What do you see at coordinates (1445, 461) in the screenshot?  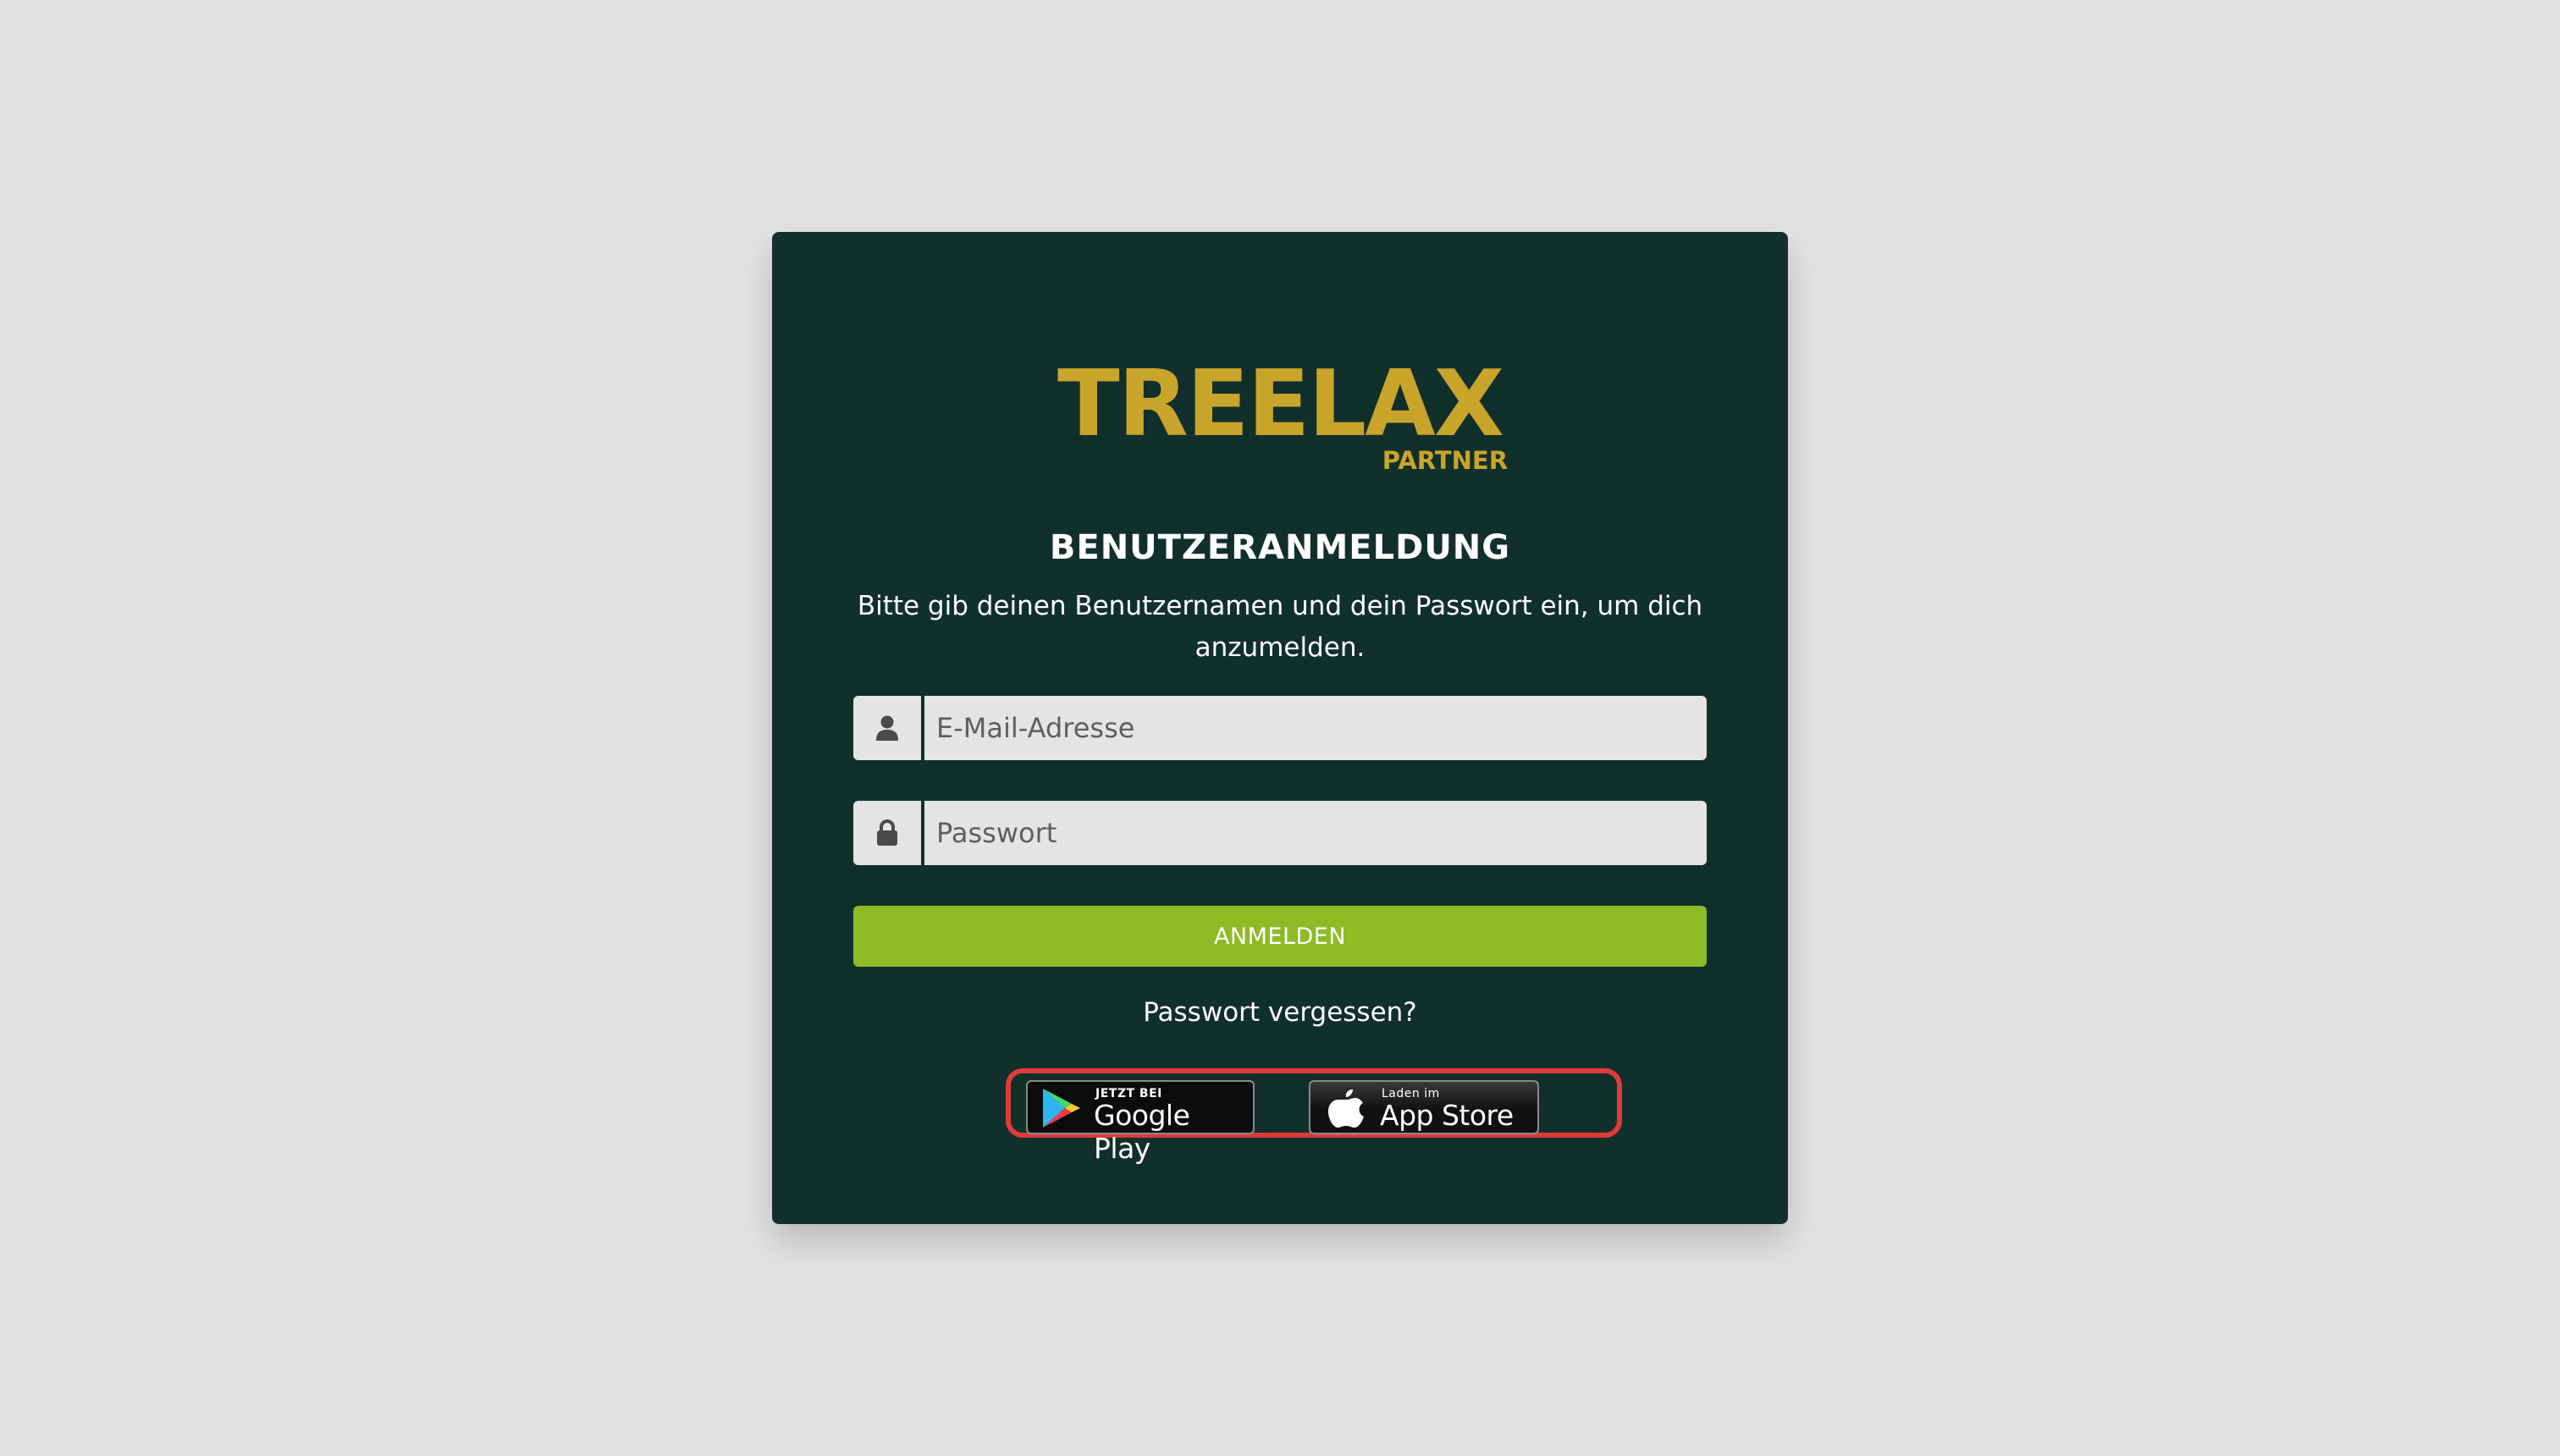 I see `logo-subtitle: PARTNER` at bounding box center [1445, 461].